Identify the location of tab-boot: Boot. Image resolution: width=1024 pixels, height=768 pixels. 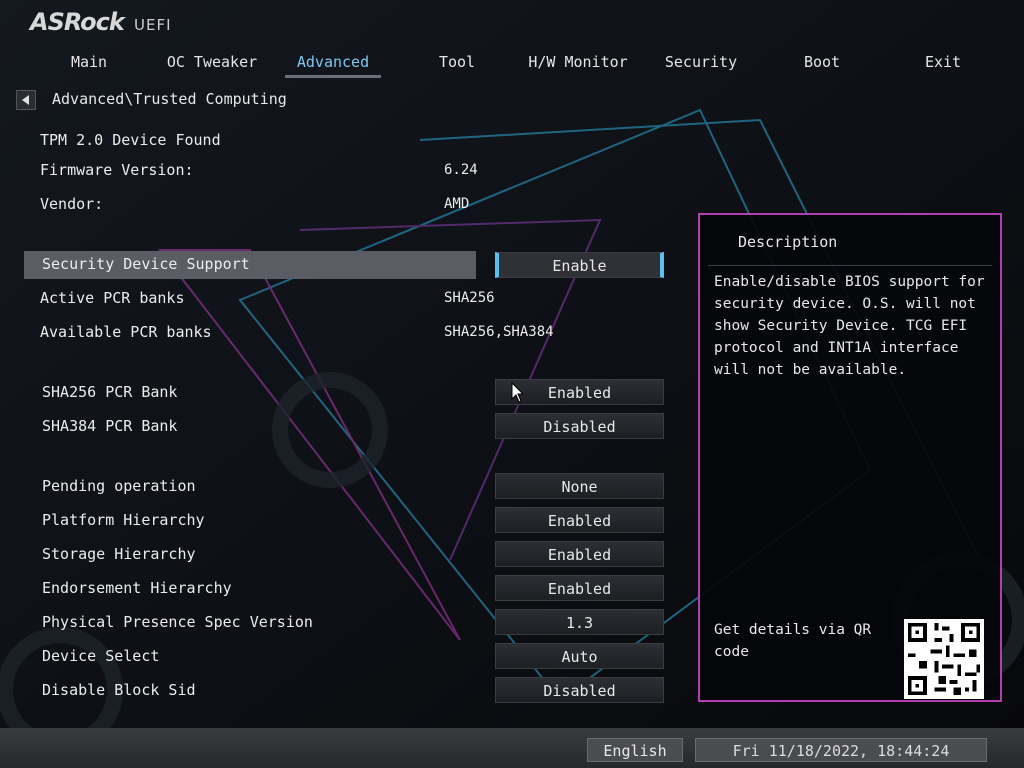
(822, 63).